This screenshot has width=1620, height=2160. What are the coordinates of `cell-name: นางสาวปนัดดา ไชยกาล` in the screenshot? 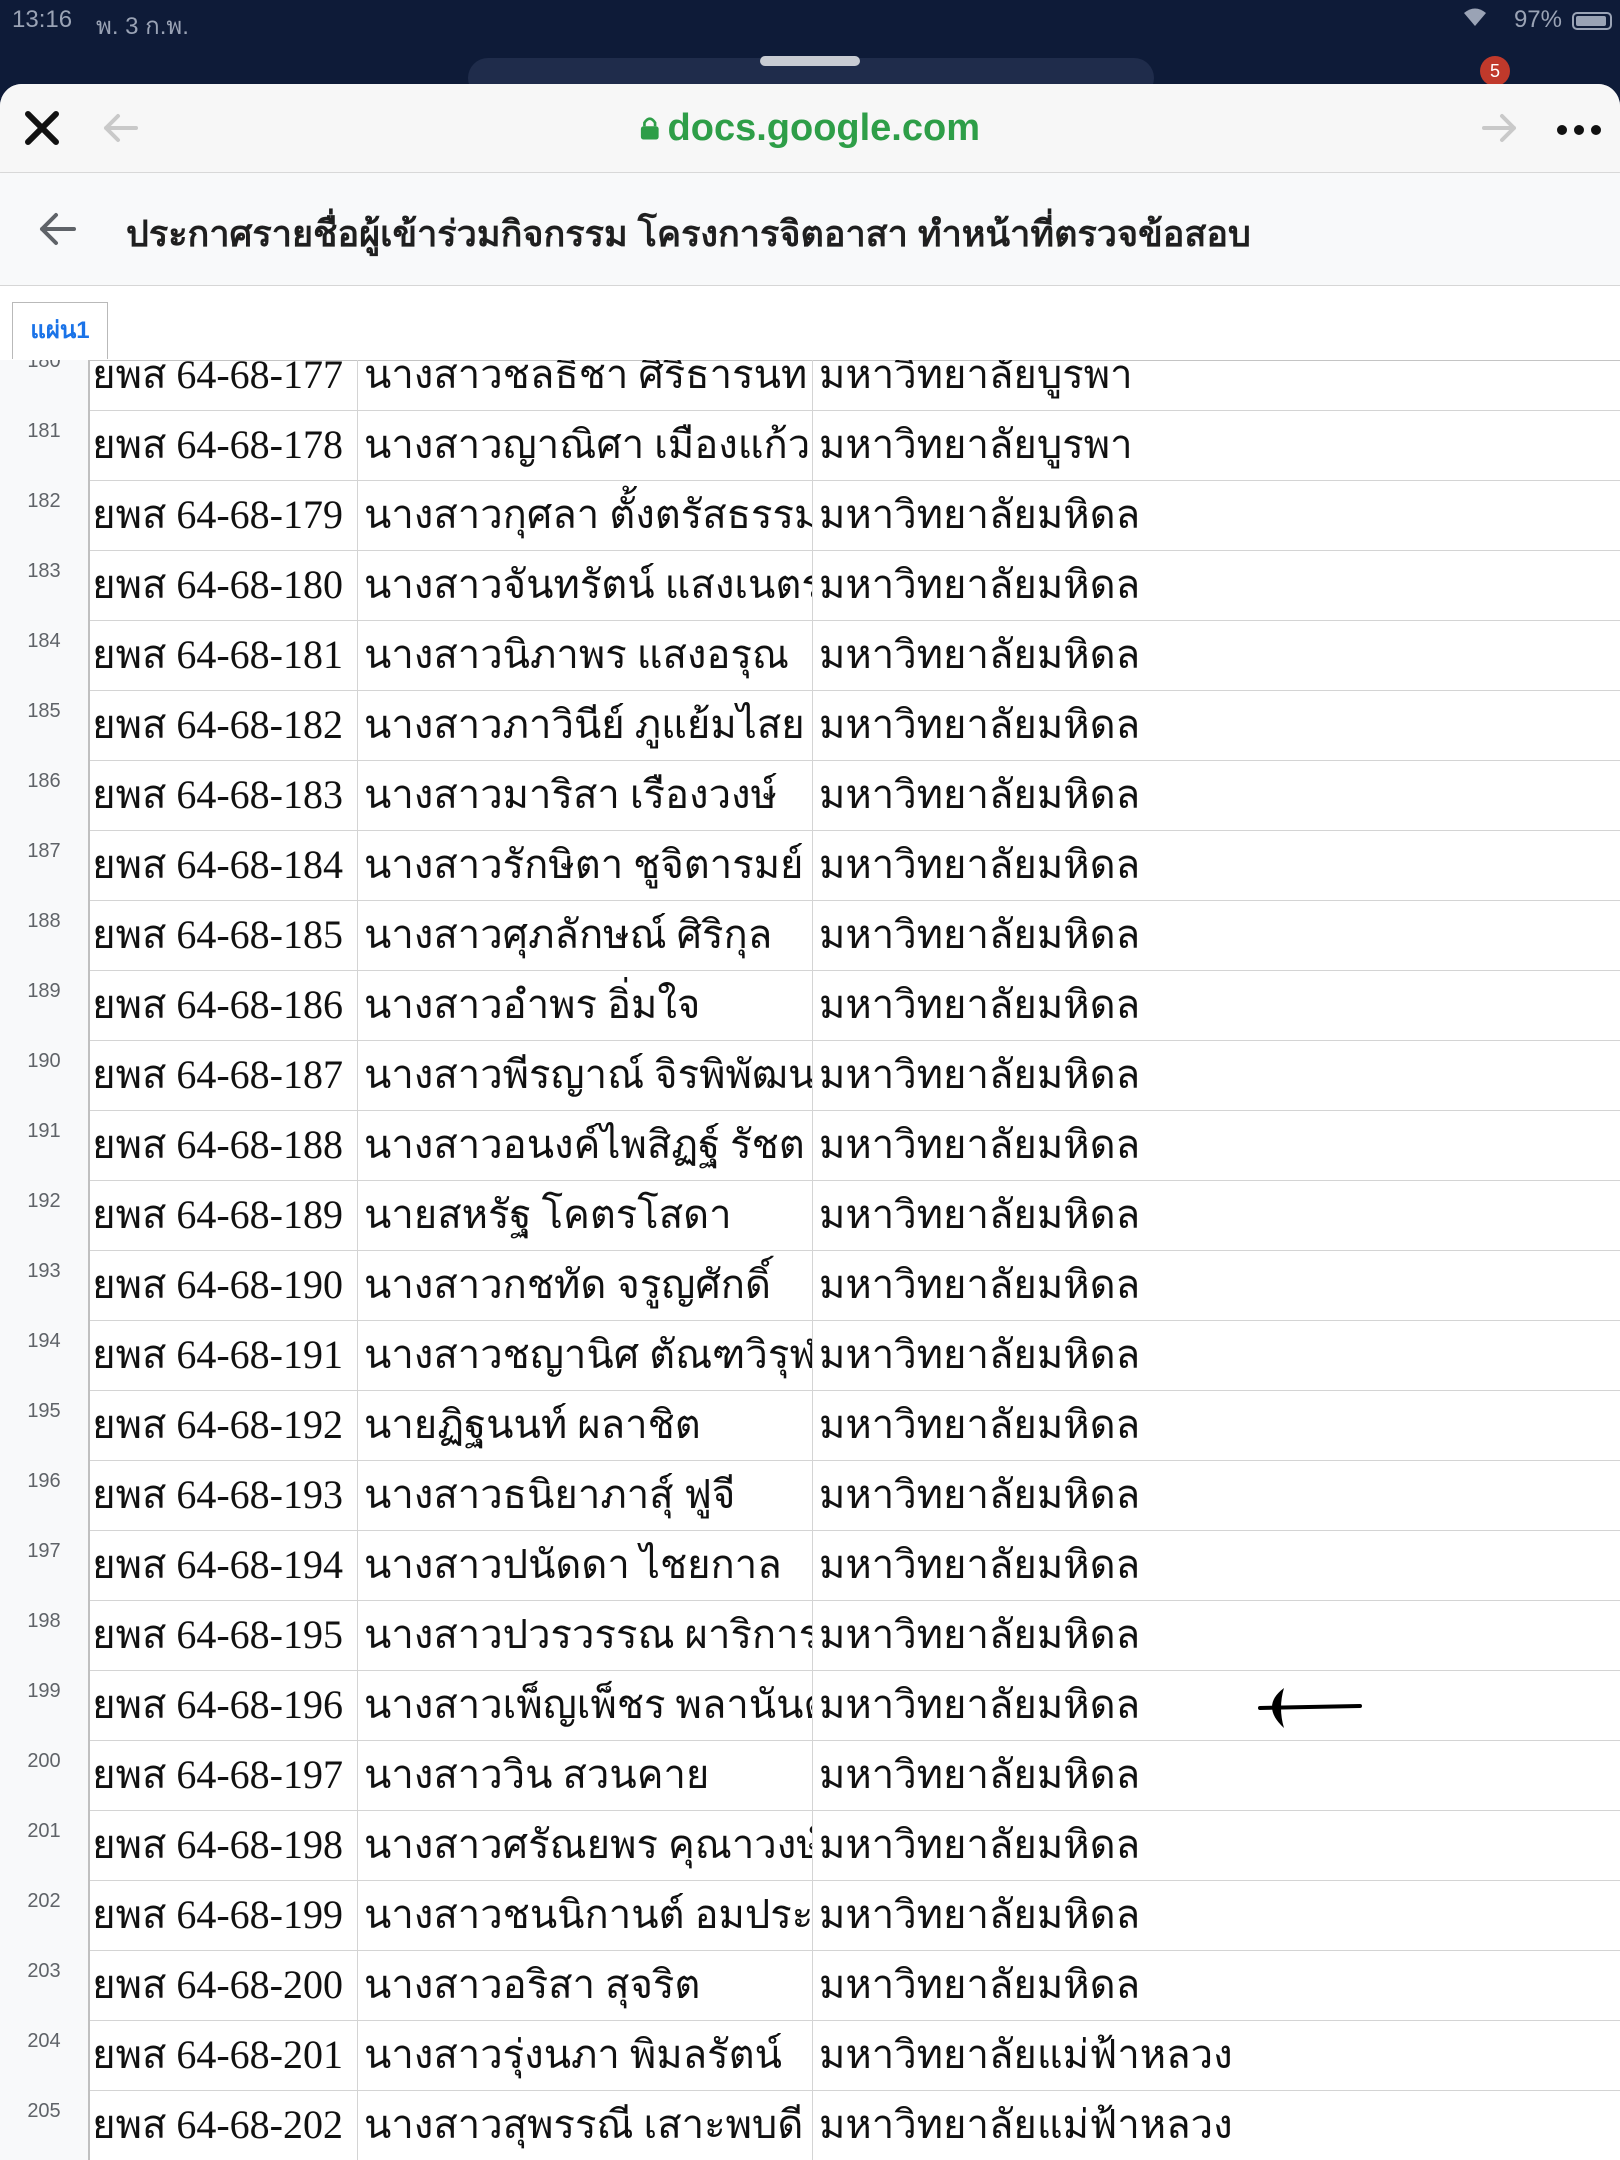 It's located at (585, 1565).